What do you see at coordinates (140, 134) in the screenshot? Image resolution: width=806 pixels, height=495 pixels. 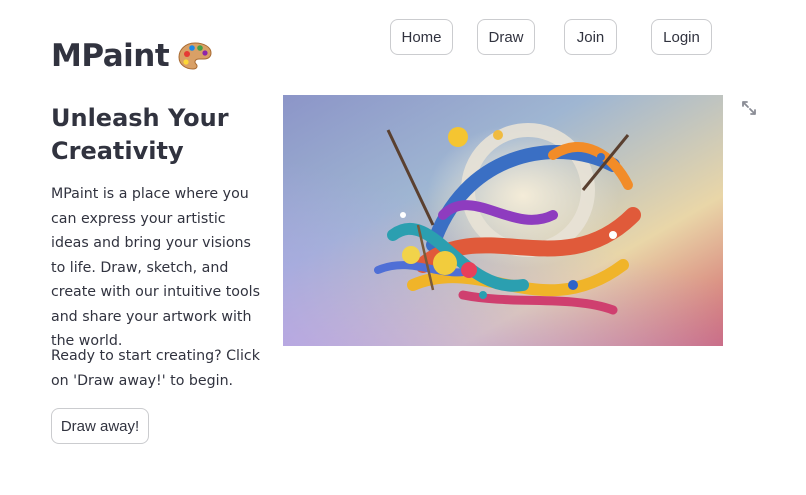 I see `headline: Unleash Your Creativity` at bounding box center [140, 134].